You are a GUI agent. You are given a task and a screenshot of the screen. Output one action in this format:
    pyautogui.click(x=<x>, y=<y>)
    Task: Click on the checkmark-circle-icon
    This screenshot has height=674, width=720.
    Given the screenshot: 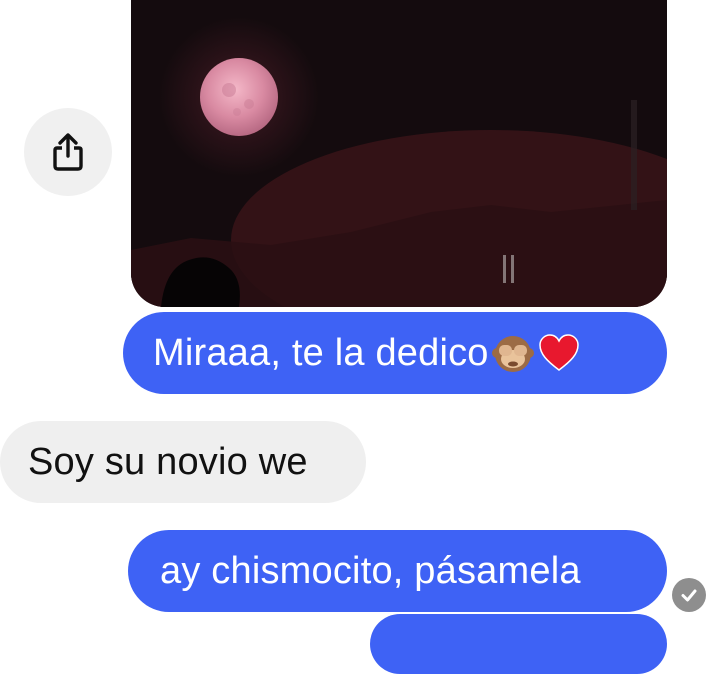 What is the action you would take?
    pyautogui.click(x=689, y=595)
    